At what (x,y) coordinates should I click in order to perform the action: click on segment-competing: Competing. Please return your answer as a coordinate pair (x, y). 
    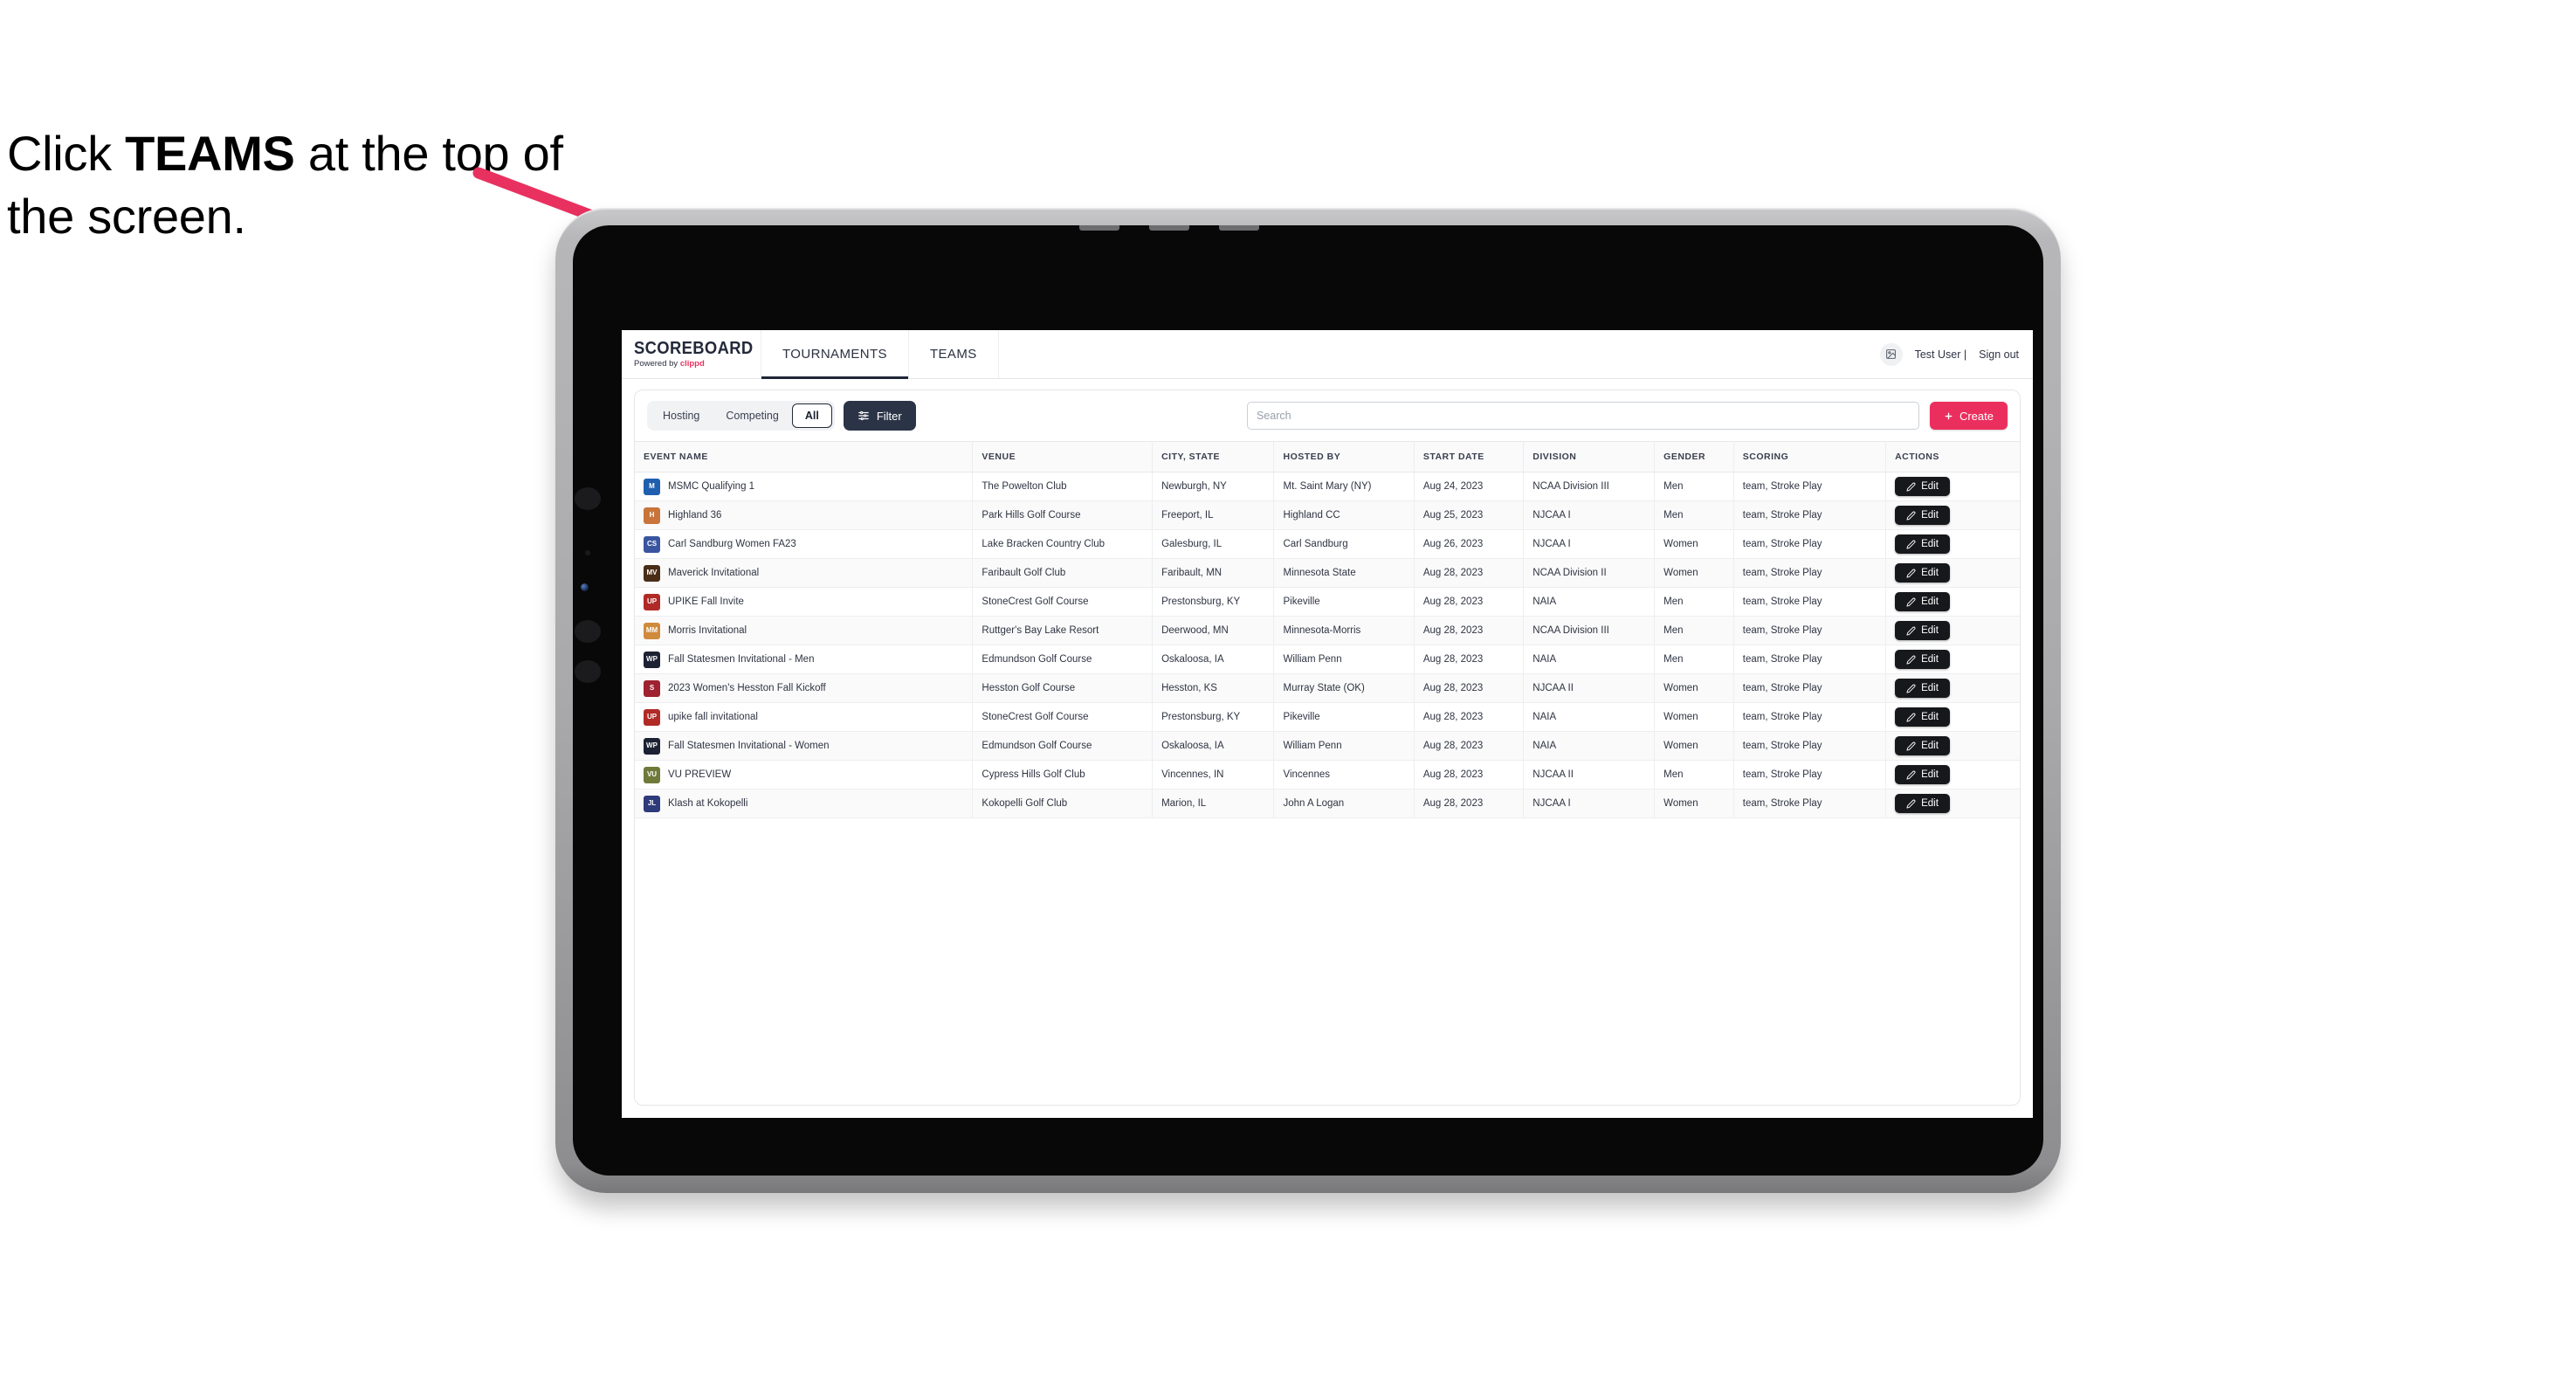
    Looking at the image, I should click on (752, 416).